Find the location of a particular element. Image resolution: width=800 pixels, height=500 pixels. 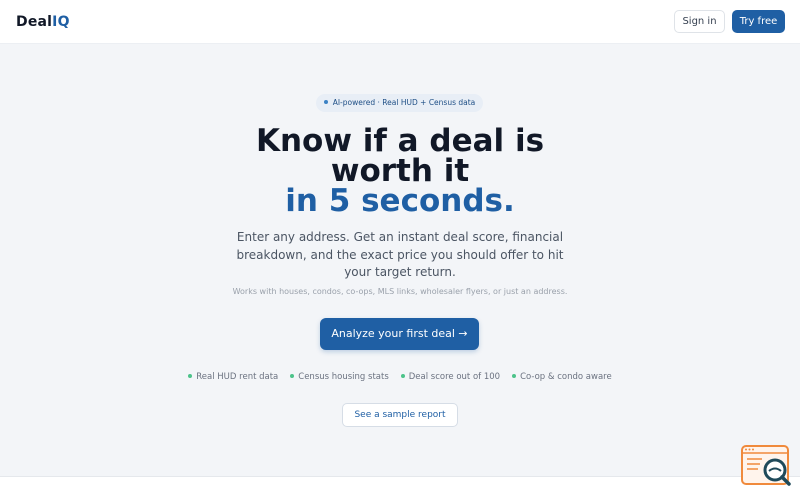

brand-logo: DealIQ is located at coordinates (43, 22).